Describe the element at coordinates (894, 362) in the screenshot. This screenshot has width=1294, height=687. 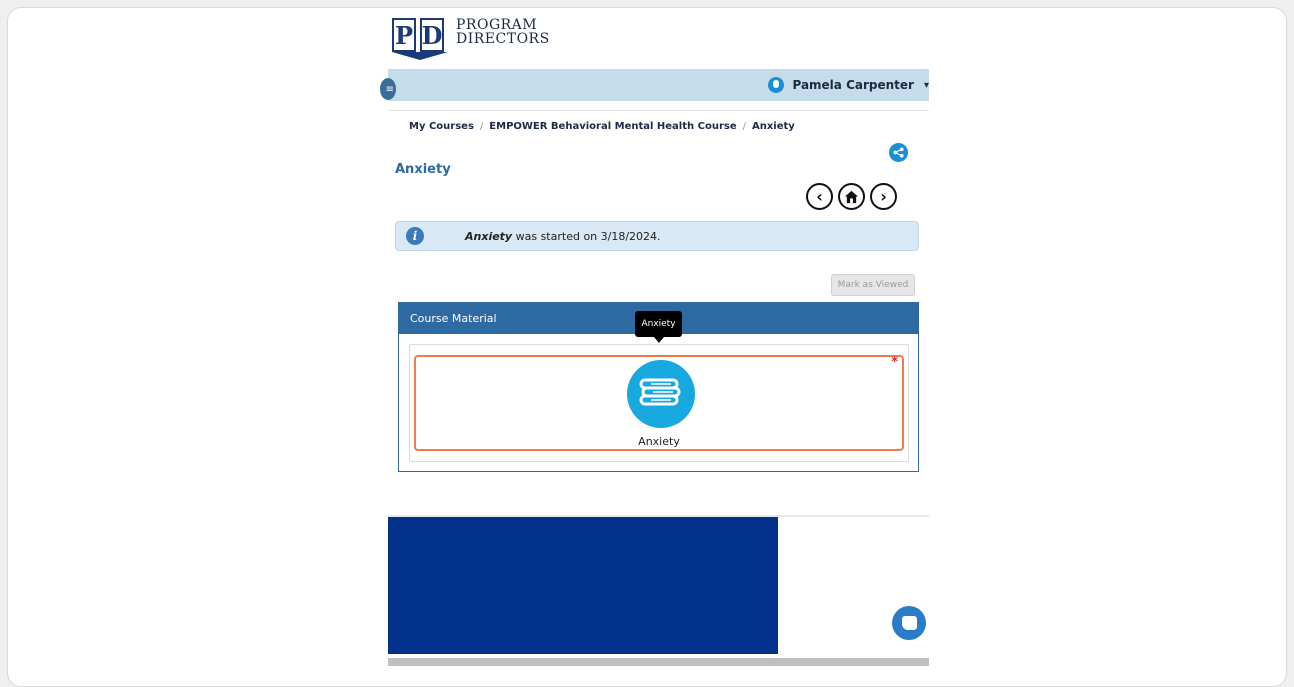
I see `required-marker: *` at that location.